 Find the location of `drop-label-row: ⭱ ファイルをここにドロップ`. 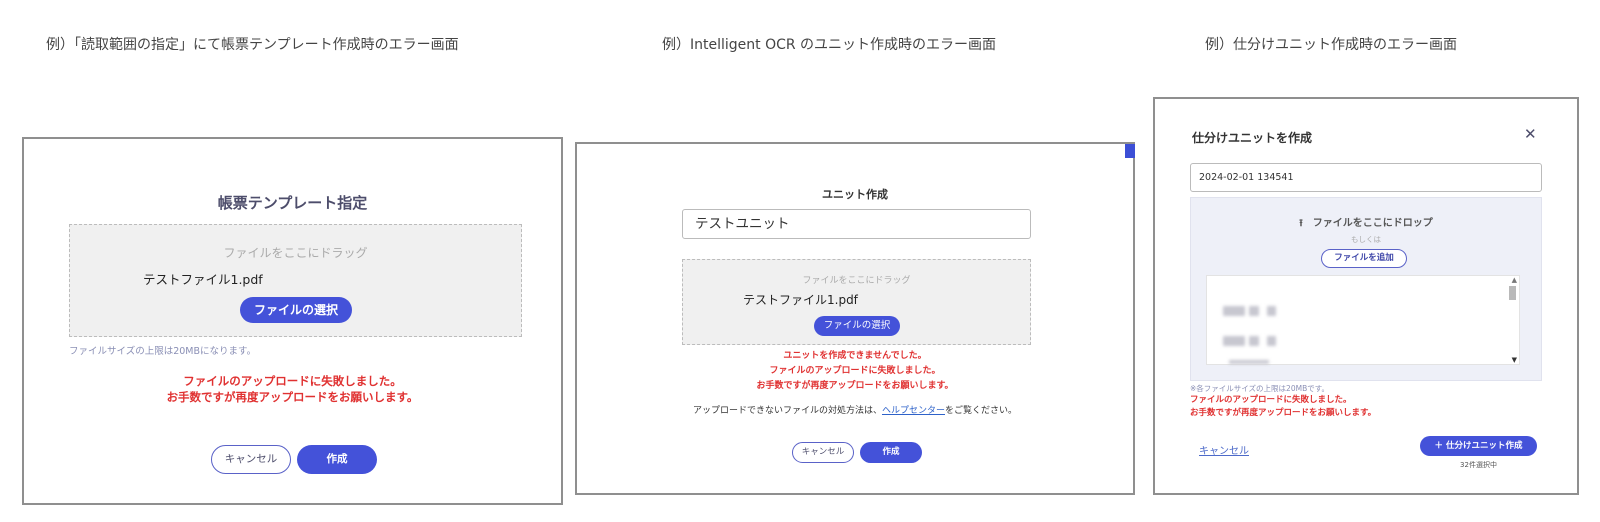

drop-label-row: ⭱ ファイルをここにドロップ is located at coordinates (1366, 223).